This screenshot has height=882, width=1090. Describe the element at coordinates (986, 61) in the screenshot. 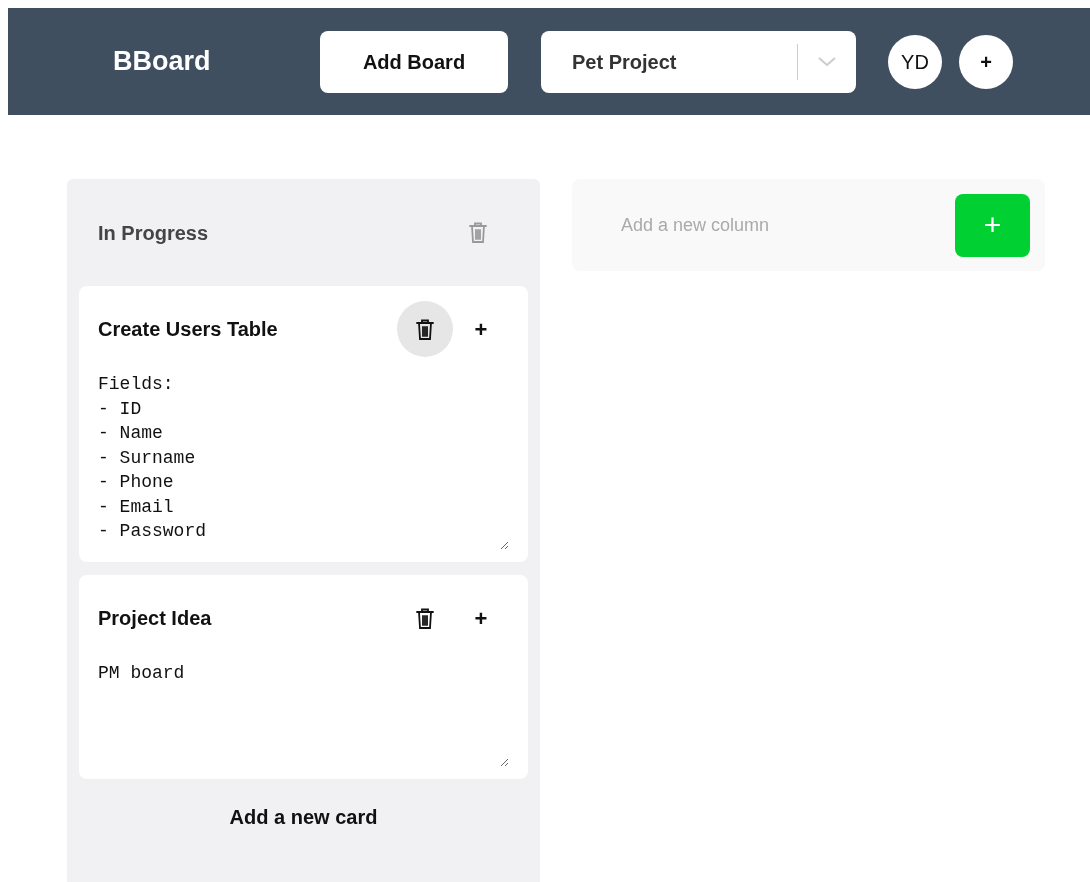

I see `add-member-button: +` at that location.